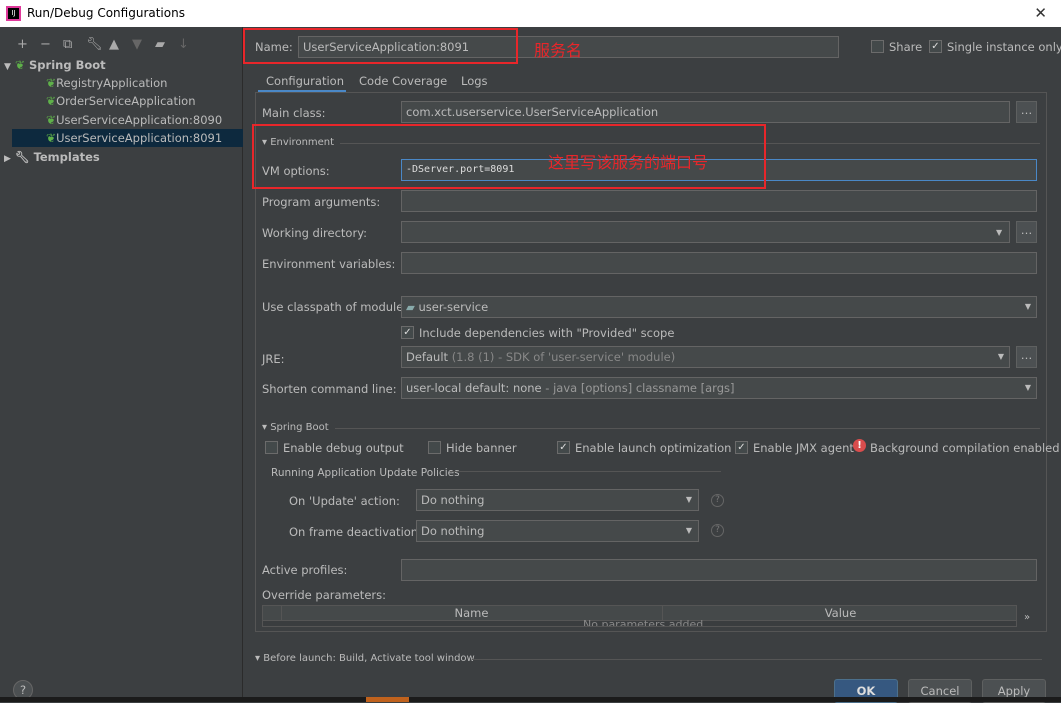  What do you see at coordinates (271, 447) in the screenshot?
I see `debug-output-checkbox` at bounding box center [271, 447].